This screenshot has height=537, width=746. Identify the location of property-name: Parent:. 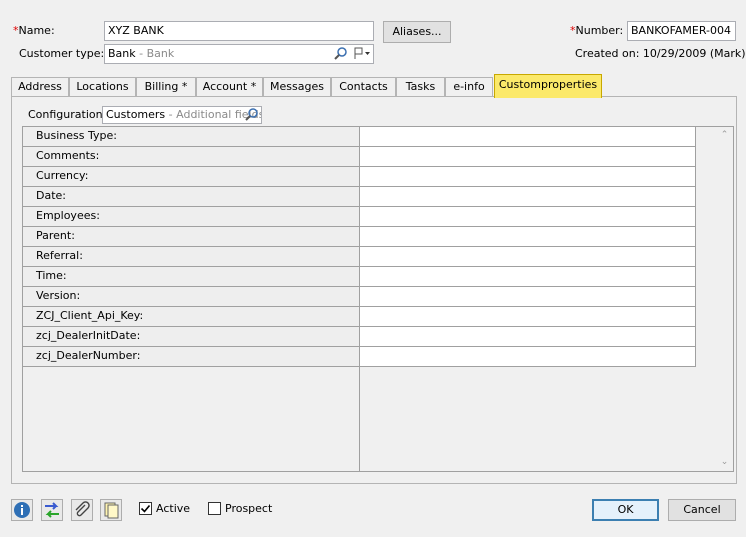
(191, 237).